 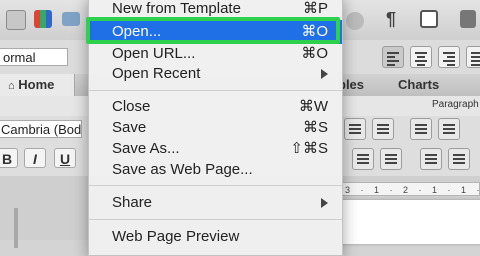 I want to click on line-spacing-icon, so click(x=391, y=160).